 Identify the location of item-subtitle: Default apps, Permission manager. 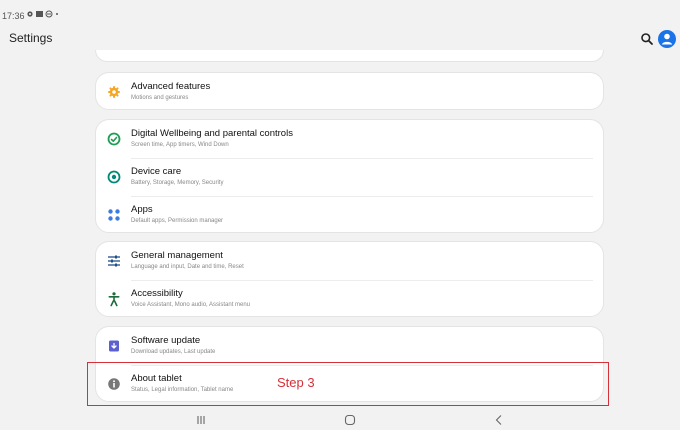
(177, 221).